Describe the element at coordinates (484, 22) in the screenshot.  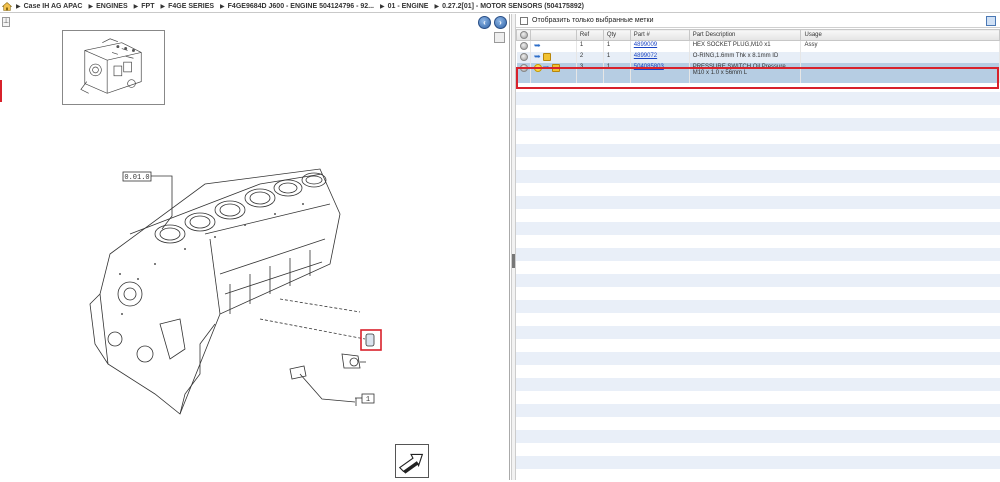
I see `arrow-left-icon: ‹` at that location.